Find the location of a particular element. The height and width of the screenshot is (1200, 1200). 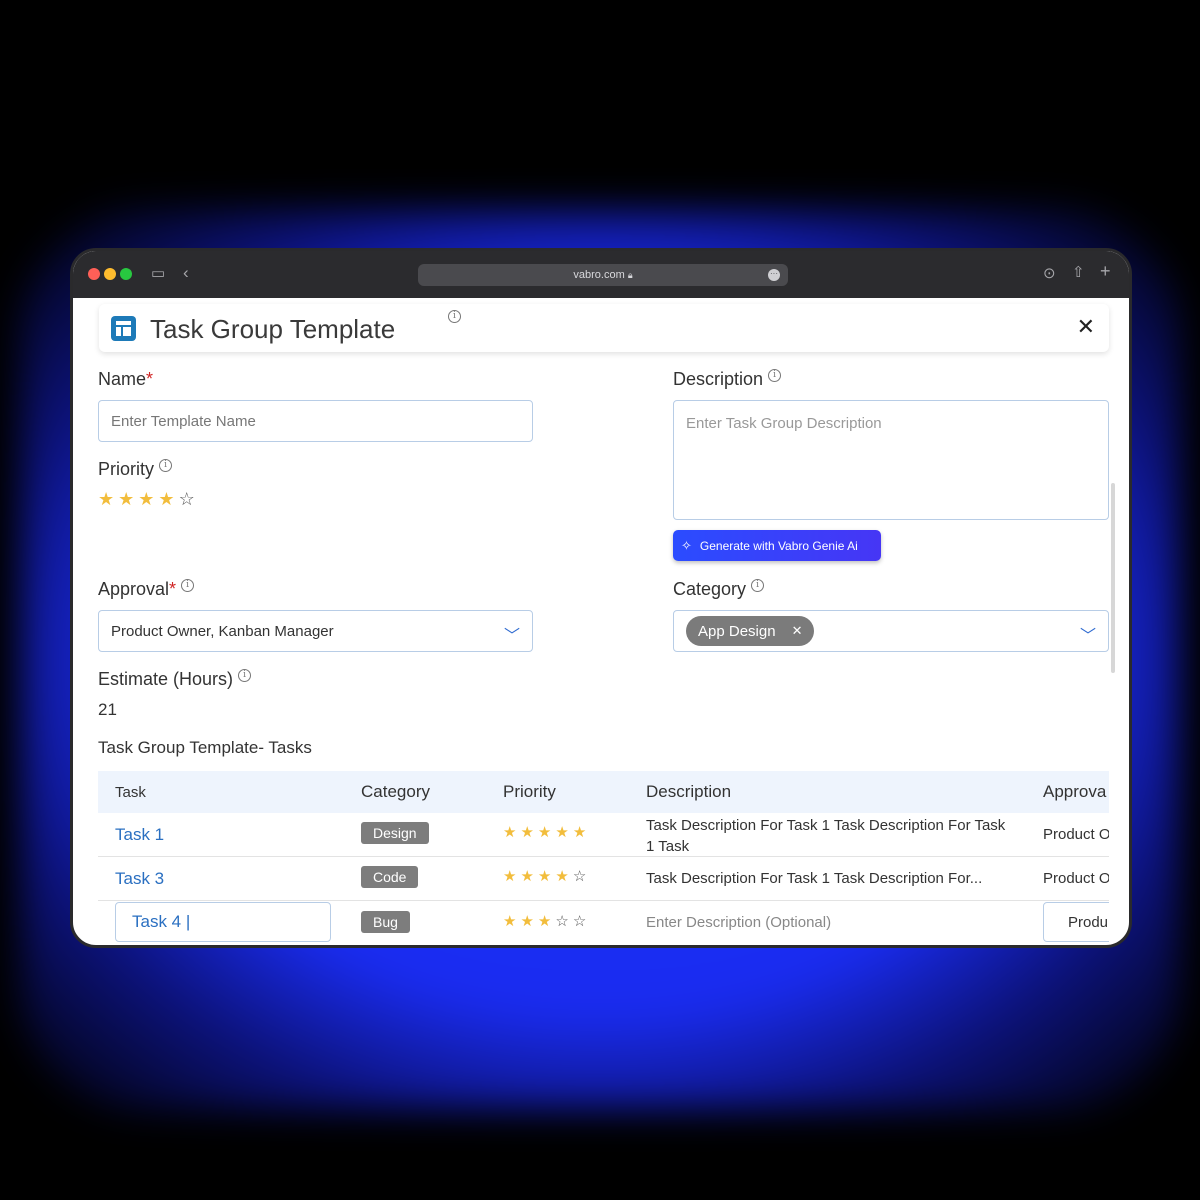

category-chip: App Design ✕ is located at coordinates (750, 631).